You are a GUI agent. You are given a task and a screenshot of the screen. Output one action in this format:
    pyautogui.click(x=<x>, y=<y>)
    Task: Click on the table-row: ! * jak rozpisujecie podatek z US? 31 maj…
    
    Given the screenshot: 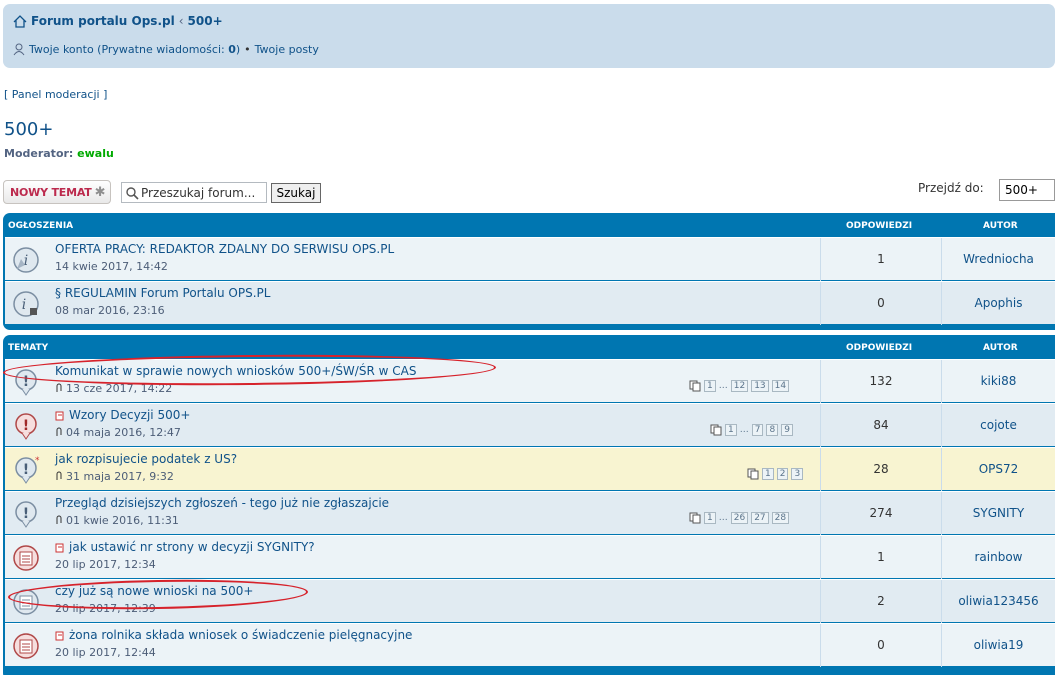 What is the action you would take?
    pyautogui.click(x=530, y=469)
    